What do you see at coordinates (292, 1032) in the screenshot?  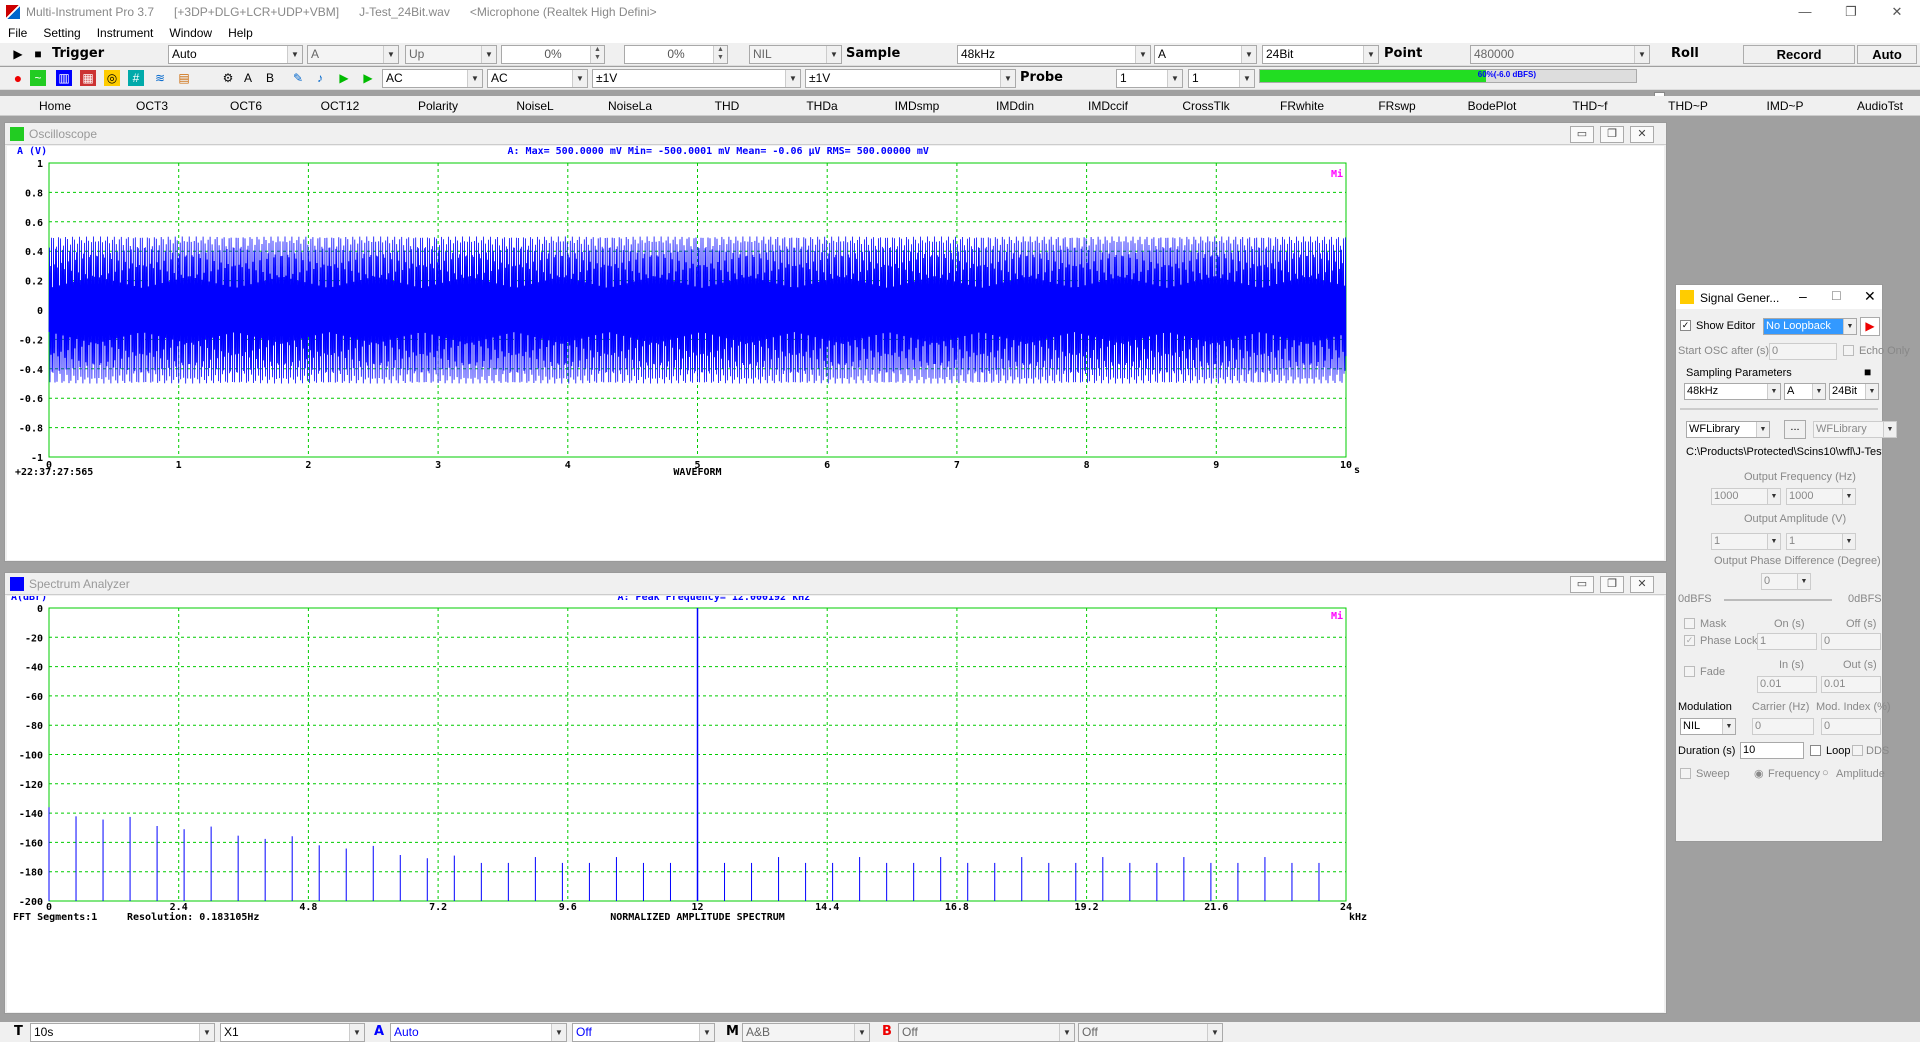 I see `zoom-select: X1 ▼` at bounding box center [292, 1032].